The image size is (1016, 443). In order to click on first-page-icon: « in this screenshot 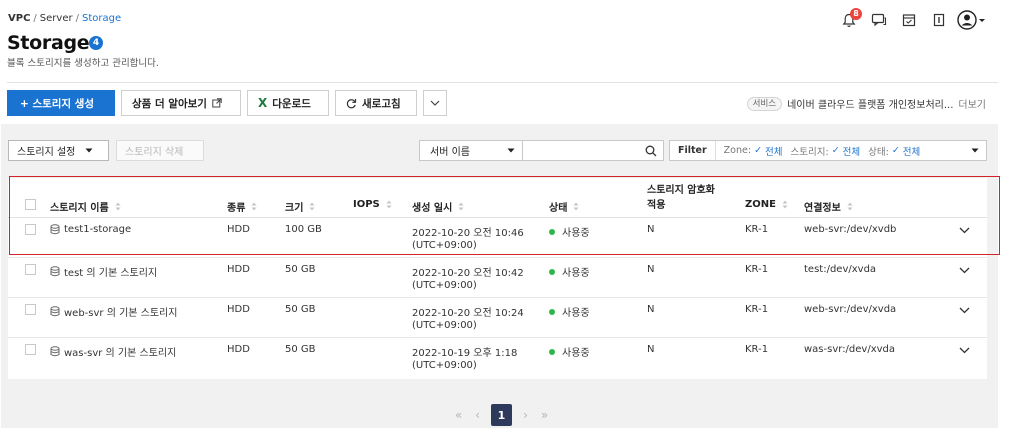, I will do `click(458, 415)`.